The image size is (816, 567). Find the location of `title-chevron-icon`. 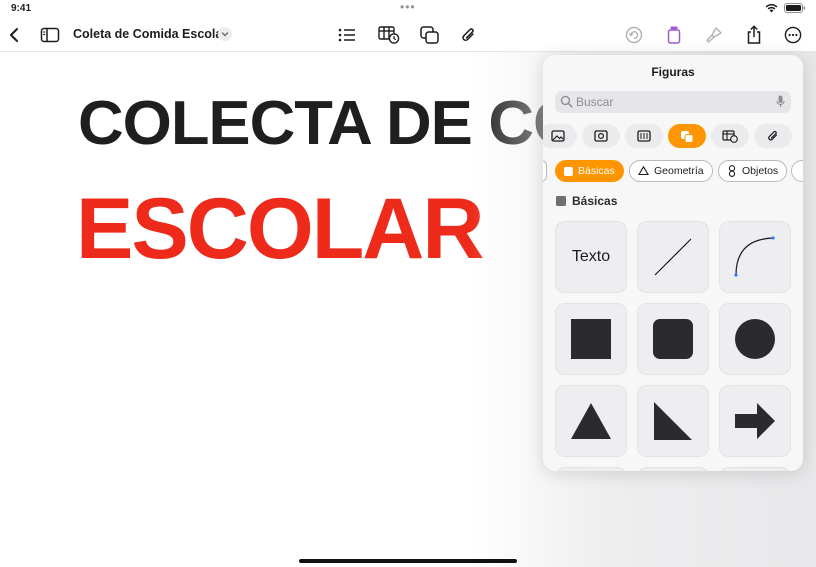

title-chevron-icon is located at coordinates (225, 34).